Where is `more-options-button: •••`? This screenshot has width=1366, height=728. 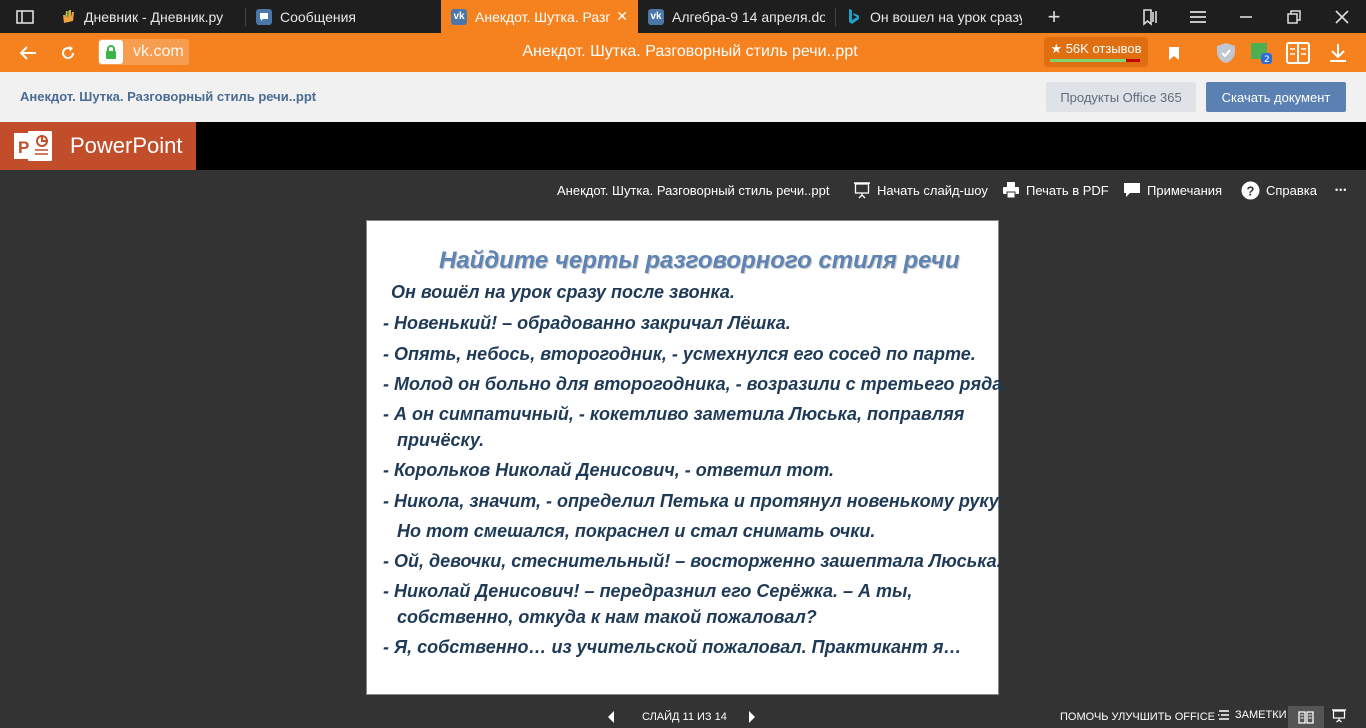 more-options-button: ••• is located at coordinates (1341, 190).